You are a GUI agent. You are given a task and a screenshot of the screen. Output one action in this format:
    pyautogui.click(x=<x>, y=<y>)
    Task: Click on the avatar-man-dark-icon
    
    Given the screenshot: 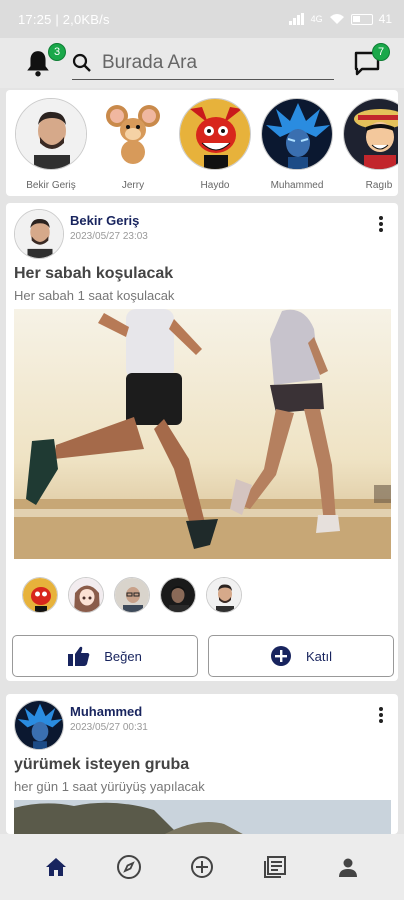 What is the action you would take?
    pyautogui.click(x=178, y=595)
    